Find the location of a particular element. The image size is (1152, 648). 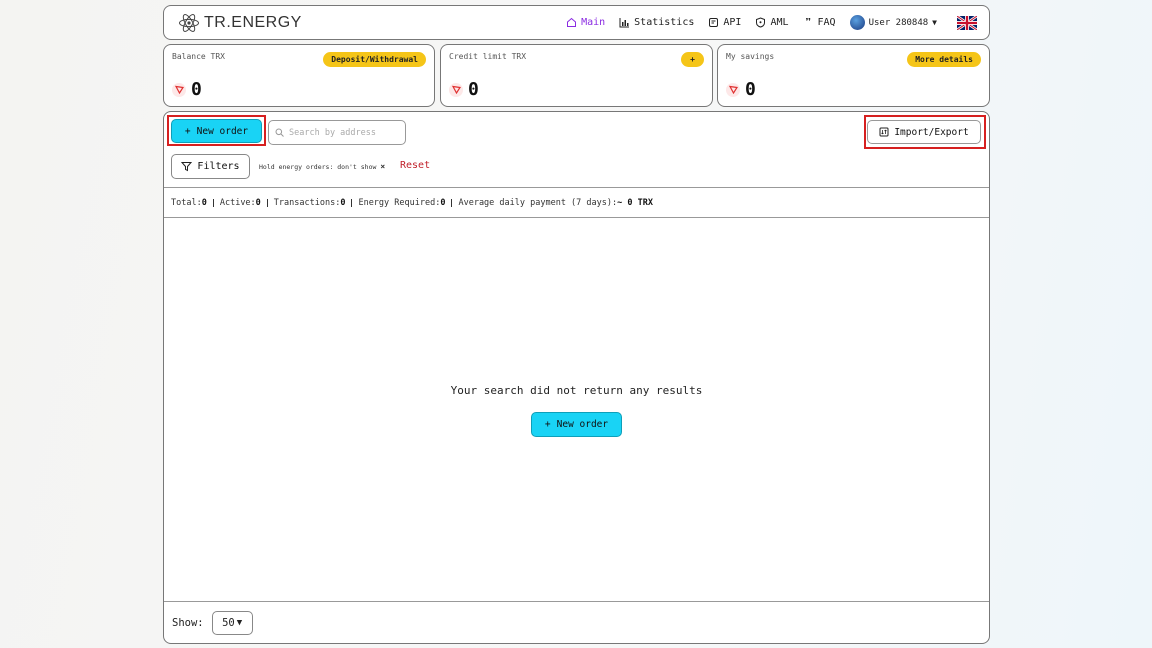

remove-filter-icon: × is located at coordinates (382, 166).